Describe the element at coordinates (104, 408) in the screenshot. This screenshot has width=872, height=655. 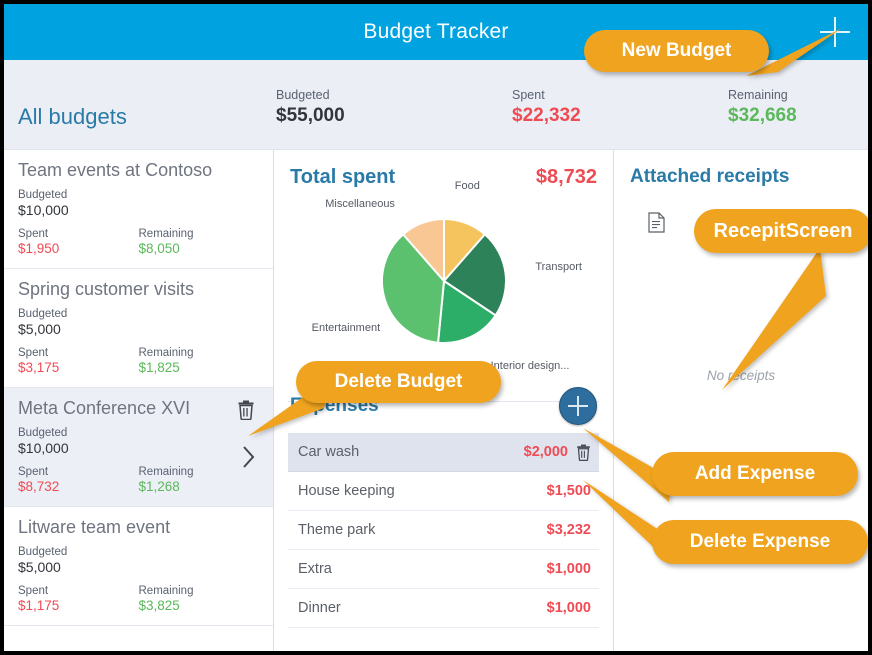
I see `budget-card-name: Meta Conference XVI` at that location.